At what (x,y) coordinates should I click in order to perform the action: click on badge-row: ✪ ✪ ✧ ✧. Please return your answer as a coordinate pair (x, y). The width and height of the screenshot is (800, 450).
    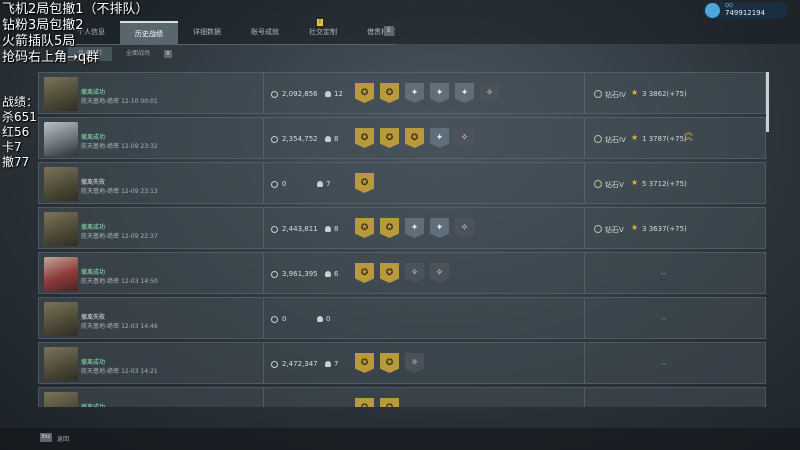
    Looking at the image, I should click on (402, 273).